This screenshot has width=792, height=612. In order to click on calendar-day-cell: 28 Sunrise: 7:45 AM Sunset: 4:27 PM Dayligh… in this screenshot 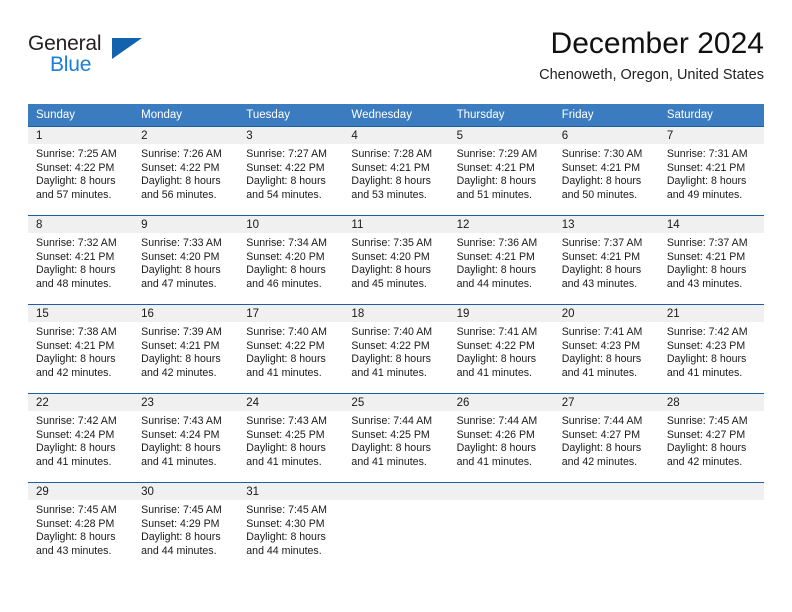, I will do `click(711, 437)`.